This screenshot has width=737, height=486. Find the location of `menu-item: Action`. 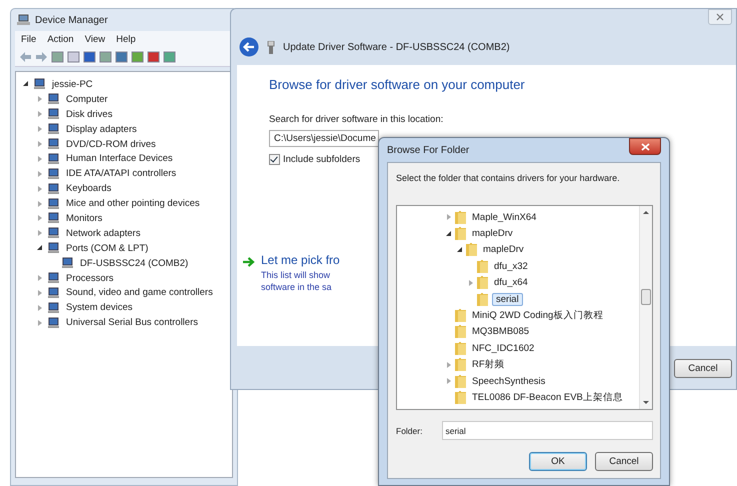

menu-item: Action is located at coordinates (60, 39).